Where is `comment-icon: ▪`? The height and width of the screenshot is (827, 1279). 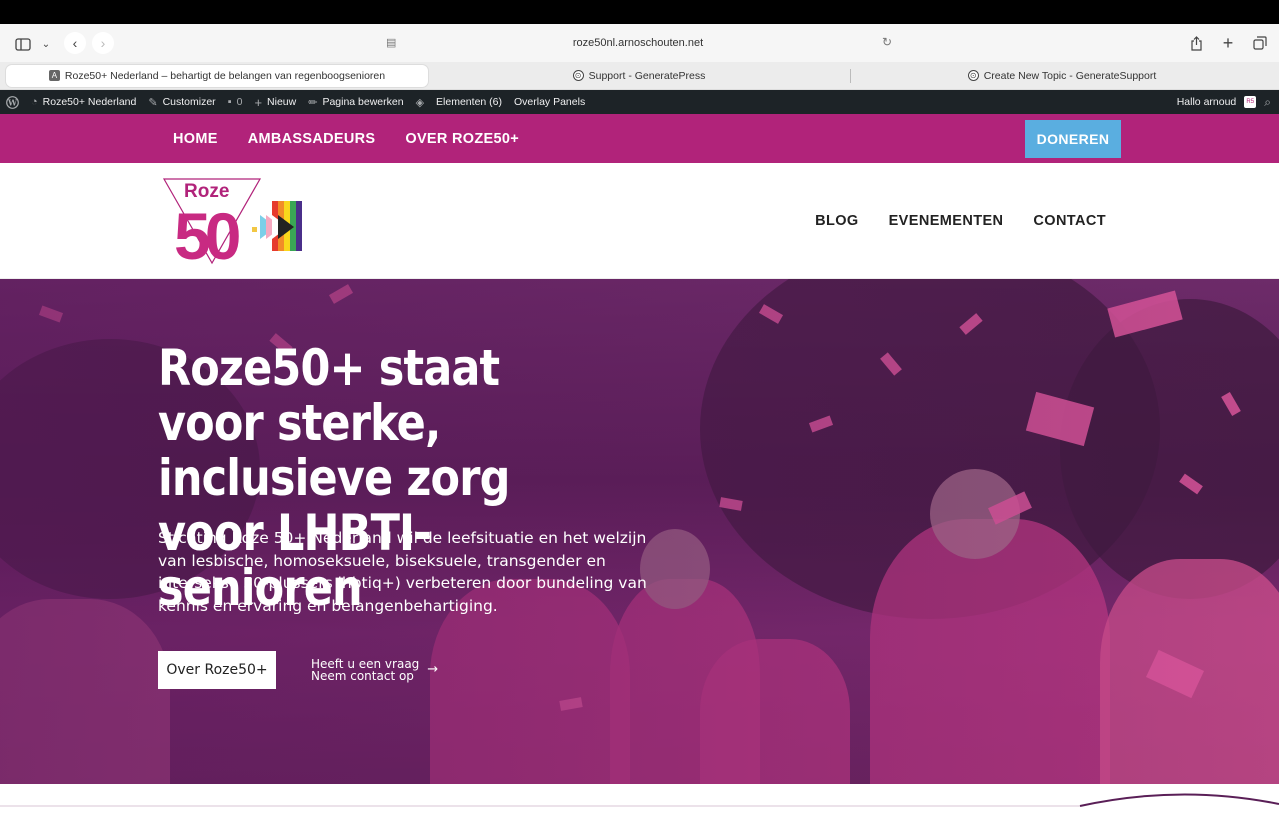
comment-icon: ▪ is located at coordinates (229, 102).